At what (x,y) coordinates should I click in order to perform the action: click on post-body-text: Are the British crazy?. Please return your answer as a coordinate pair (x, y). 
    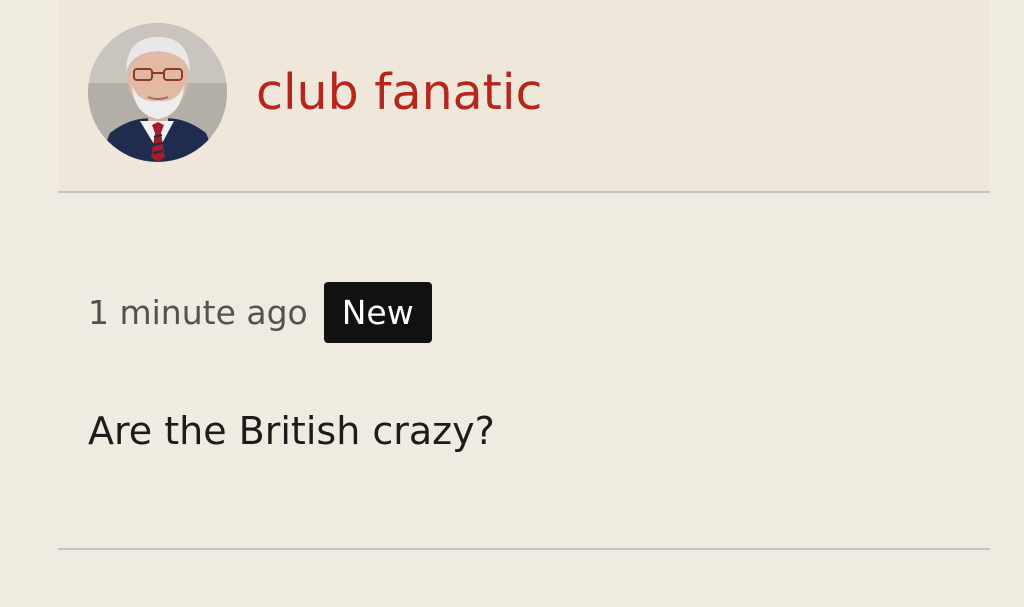
    Looking at the image, I should click on (291, 431).